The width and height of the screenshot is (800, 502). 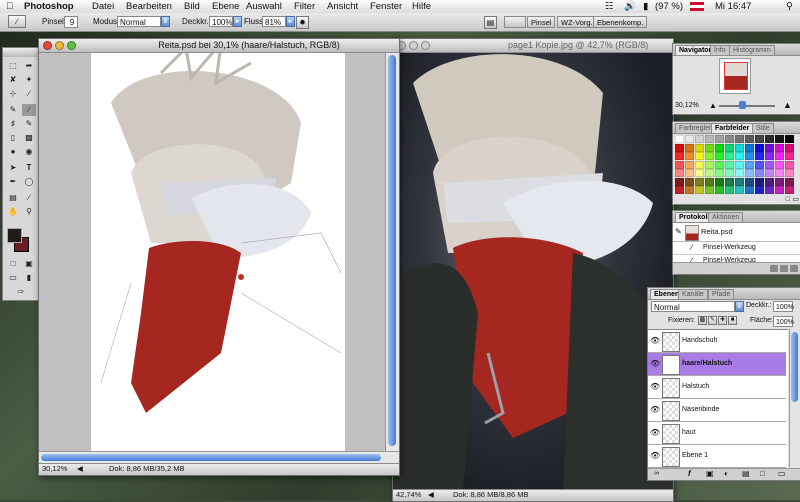 I want to click on visibility-eye-icon: 👁, so click(x=655, y=432).